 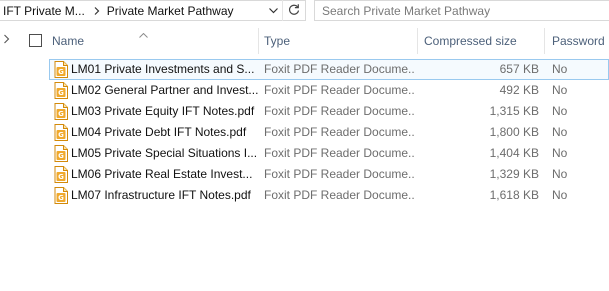 I want to click on file-compressed-size: 657 KB, so click(x=519, y=69).